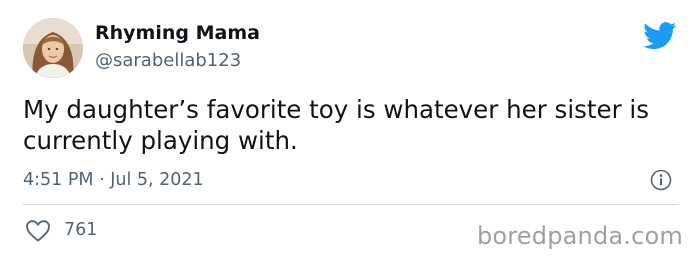 The height and width of the screenshot is (258, 700). Describe the element at coordinates (350, 204) in the screenshot. I see `divider` at that location.